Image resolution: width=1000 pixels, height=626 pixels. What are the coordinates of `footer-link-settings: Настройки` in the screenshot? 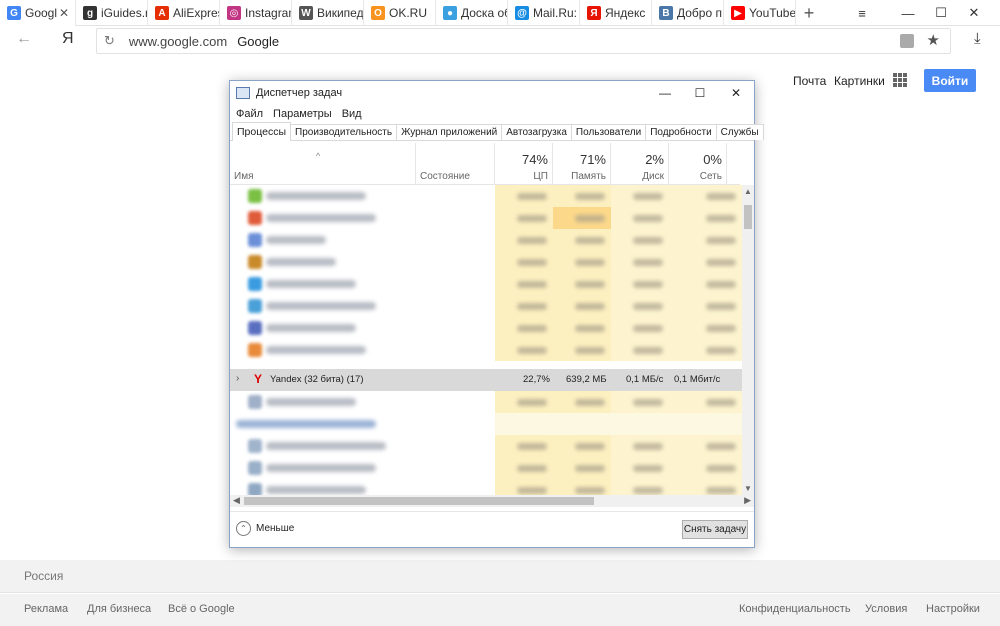 It's located at (953, 609).